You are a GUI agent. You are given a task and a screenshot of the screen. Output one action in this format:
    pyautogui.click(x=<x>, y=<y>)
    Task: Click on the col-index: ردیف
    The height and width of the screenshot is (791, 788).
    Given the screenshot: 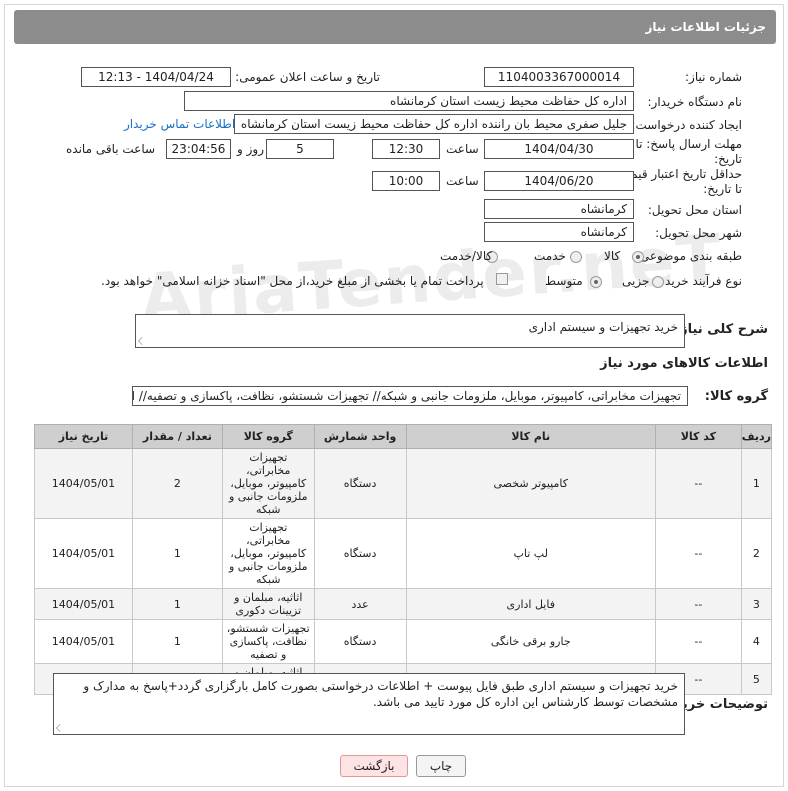 What is the action you would take?
    pyautogui.click(x=756, y=436)
    